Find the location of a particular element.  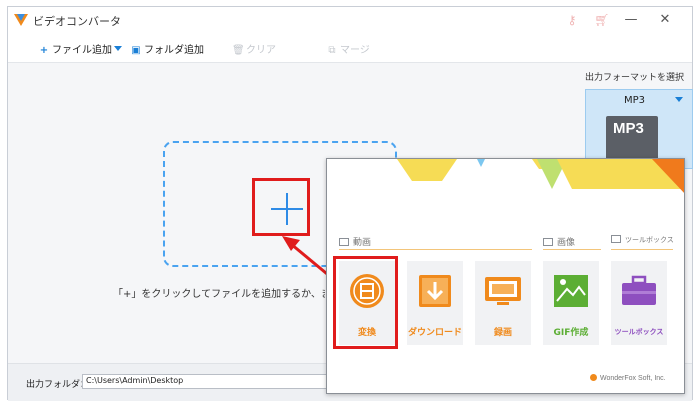

brand-label: WonderFox Soft, Inc. is located at coordinates (628, 378).